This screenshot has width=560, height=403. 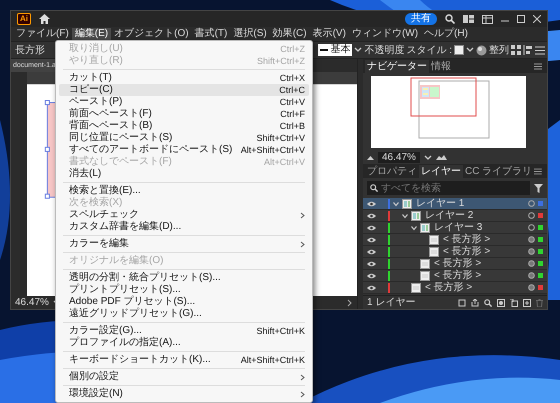 I want to click on menu-bar-item: 選択(S), so click(x=250, y=34).